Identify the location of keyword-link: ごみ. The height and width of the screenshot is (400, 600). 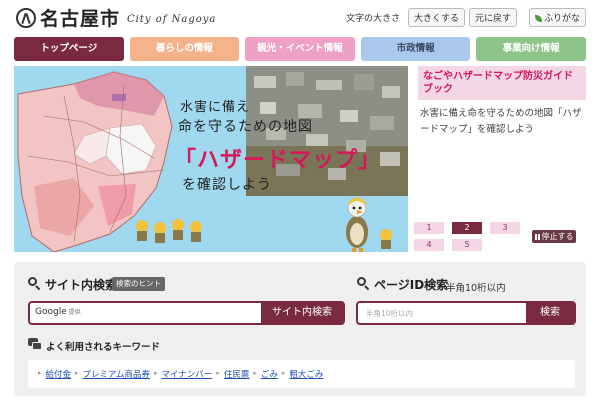
(269, 374).